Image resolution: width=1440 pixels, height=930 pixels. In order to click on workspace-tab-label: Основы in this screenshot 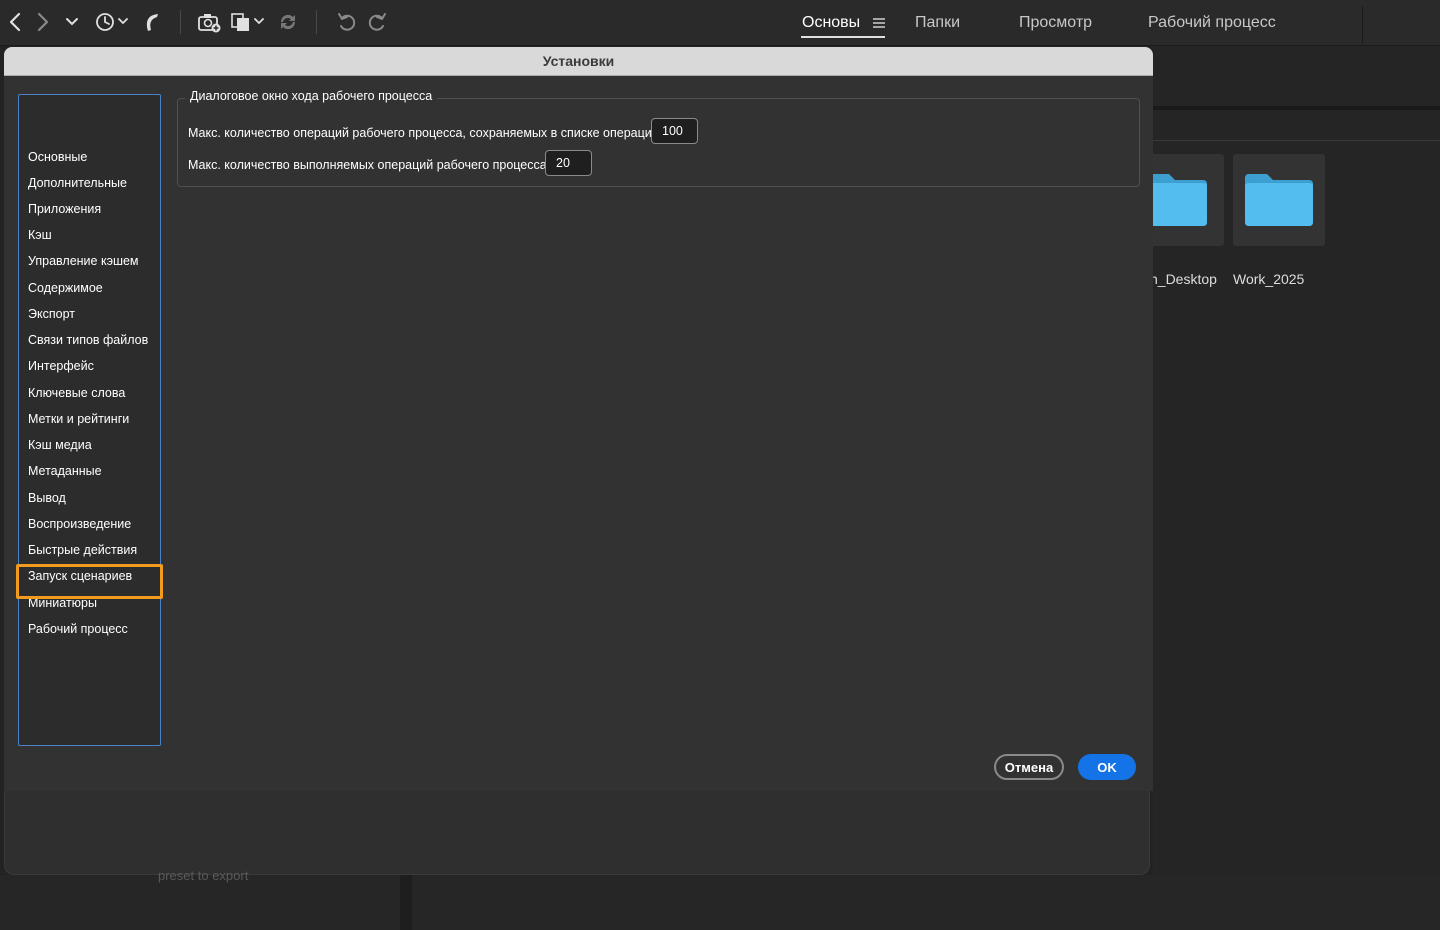, I will do `click(831, 22)`.